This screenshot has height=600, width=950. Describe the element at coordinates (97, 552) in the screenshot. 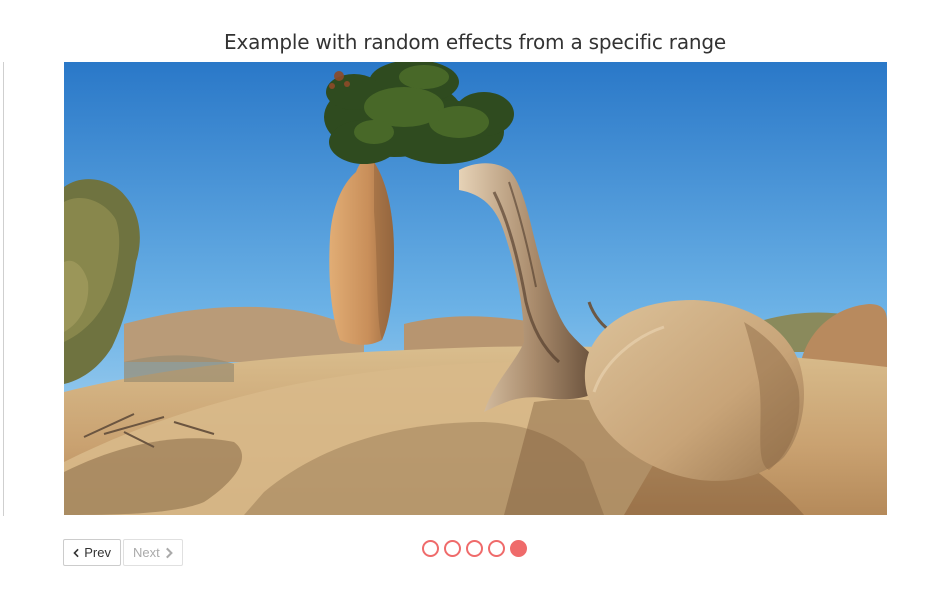

I see `prev-label: Prev` at that location.